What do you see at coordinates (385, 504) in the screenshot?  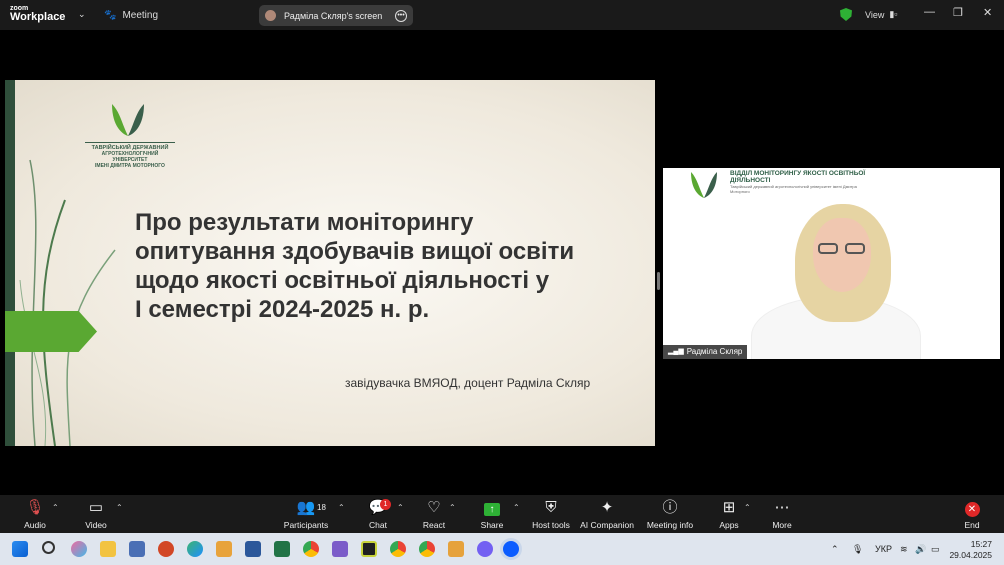 I see `chat-badge: 1` at bounding box center [385, 504].